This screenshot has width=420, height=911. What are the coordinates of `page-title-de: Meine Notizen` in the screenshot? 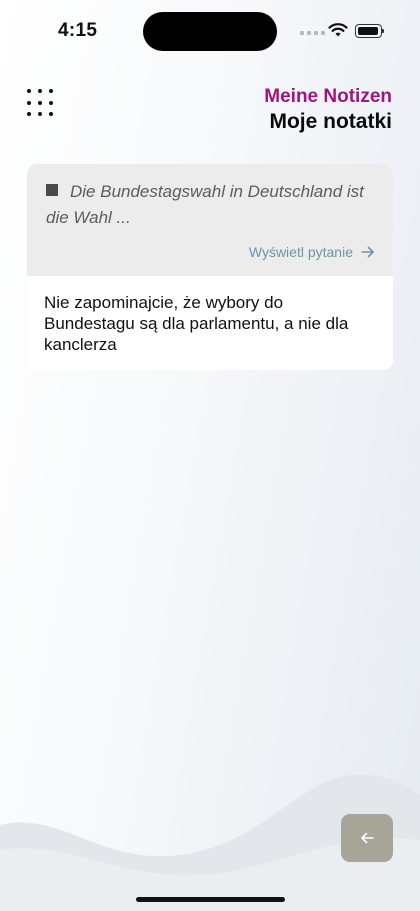 It's located at (328, 96).